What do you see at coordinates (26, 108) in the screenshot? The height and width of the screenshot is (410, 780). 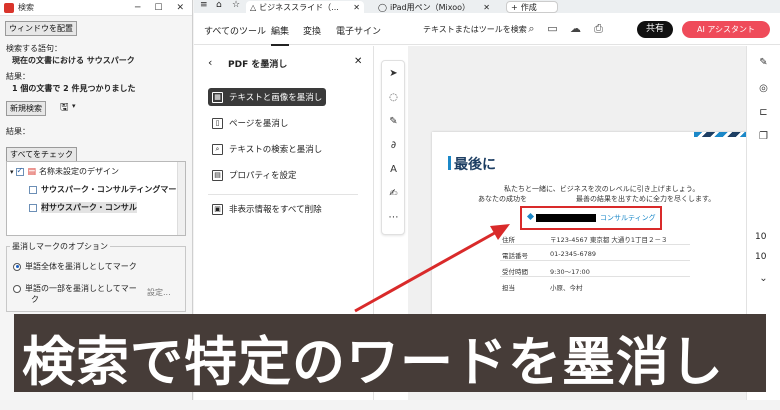 I see `new-search-button: 新規検索` at bounding box center [26, 108].